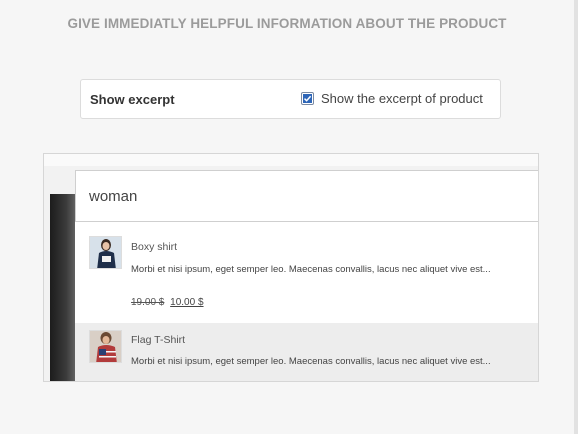 The height and width of the screenshot is (434, 578). What do you see at coordinates (167, 302) in the screenshot?
I see `result-price: 19.00 $ 10.00 $` at bounding box center [167, 302].